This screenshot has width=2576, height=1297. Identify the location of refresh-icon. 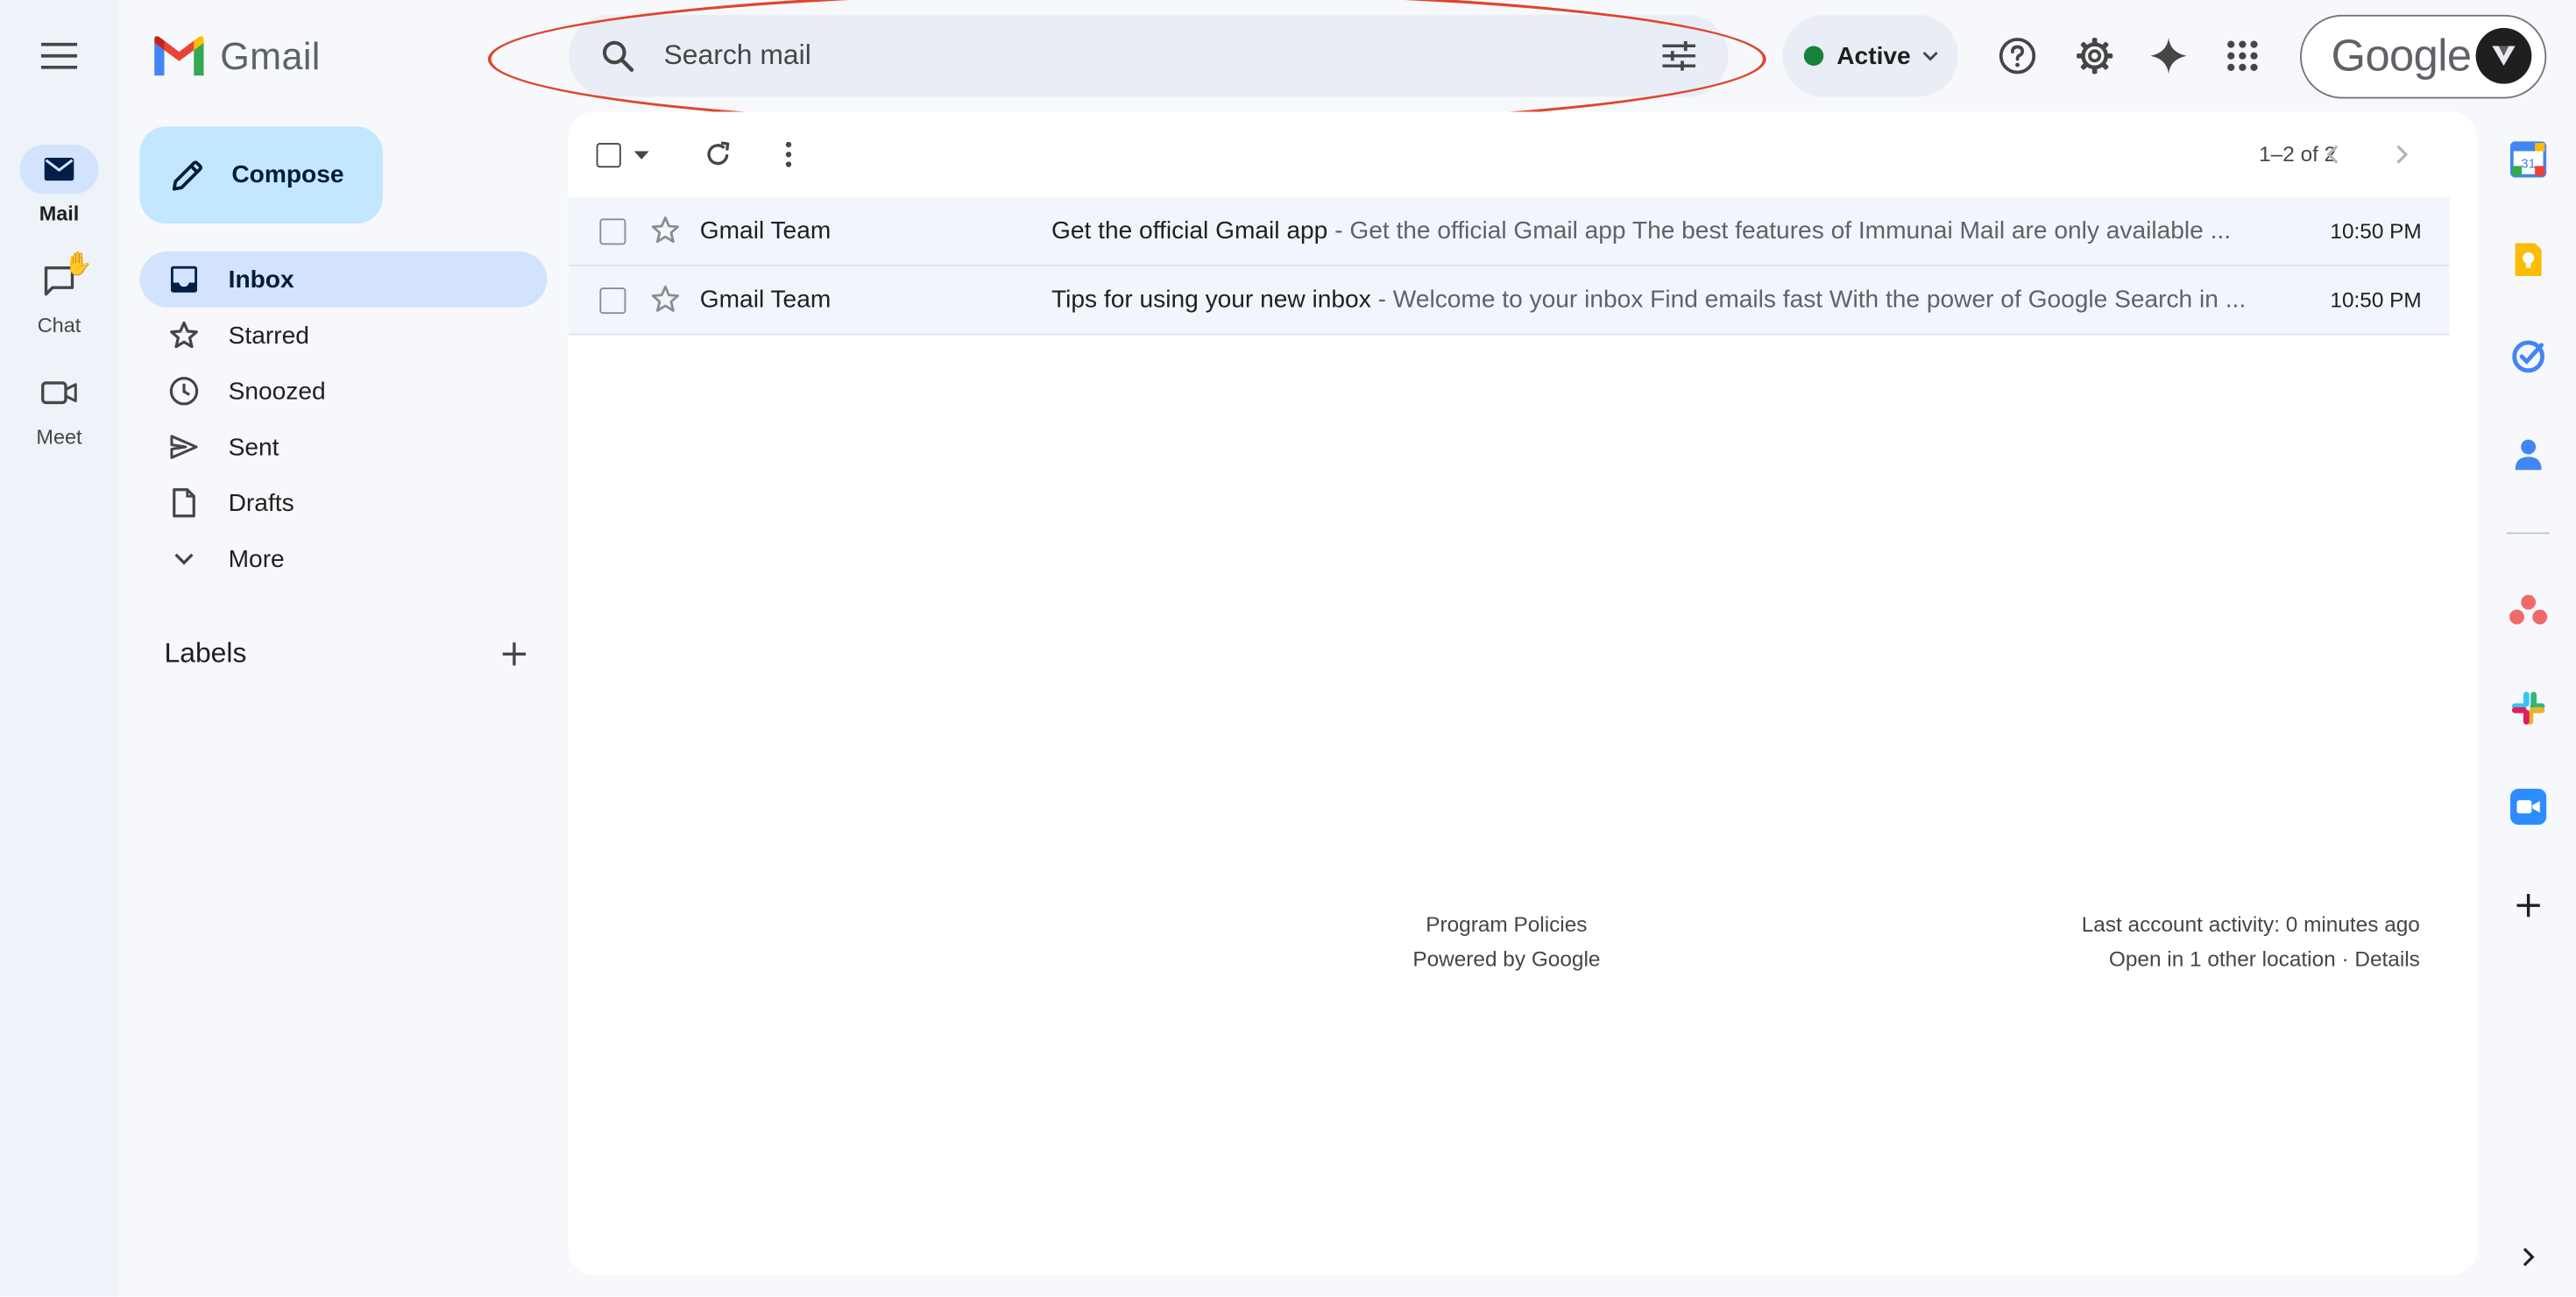
(718, 154).